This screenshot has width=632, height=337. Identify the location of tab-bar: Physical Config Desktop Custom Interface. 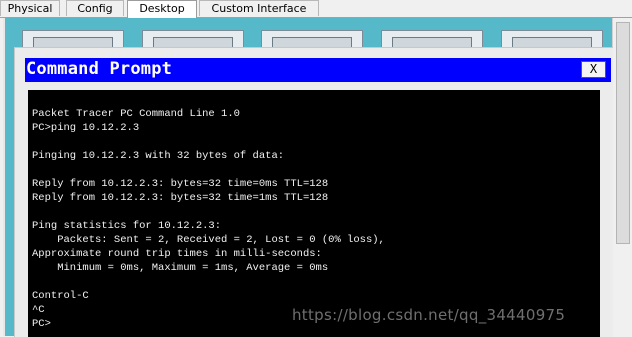
(316, 9).